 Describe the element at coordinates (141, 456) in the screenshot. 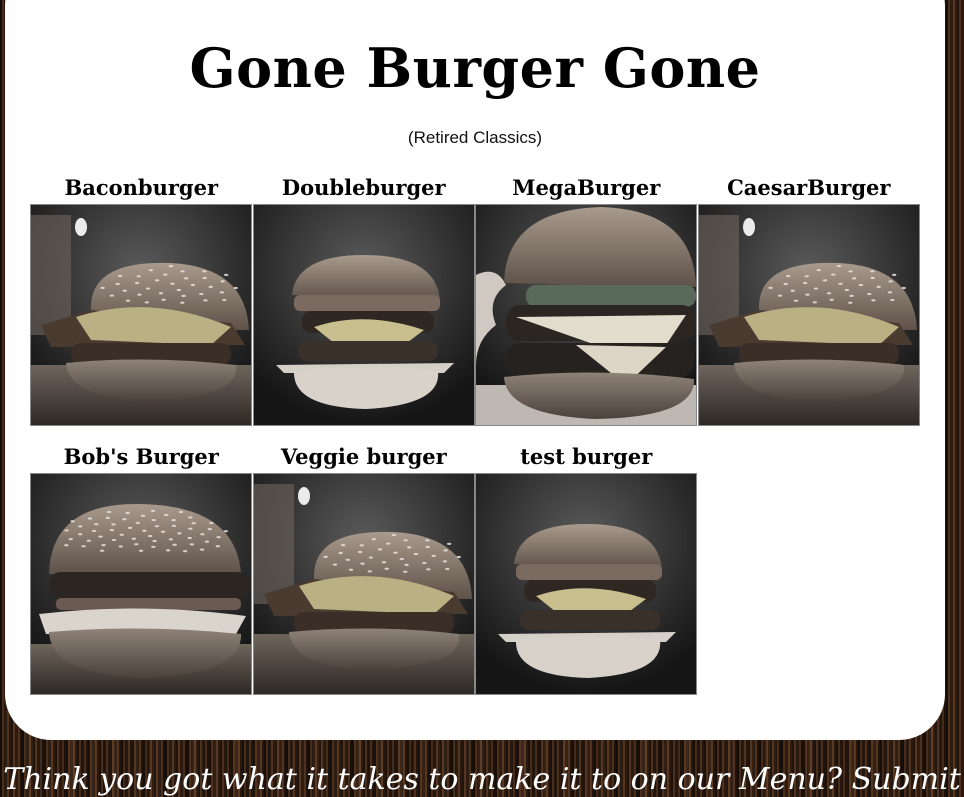

I see `burger-name: Bob's Burger` at that location.